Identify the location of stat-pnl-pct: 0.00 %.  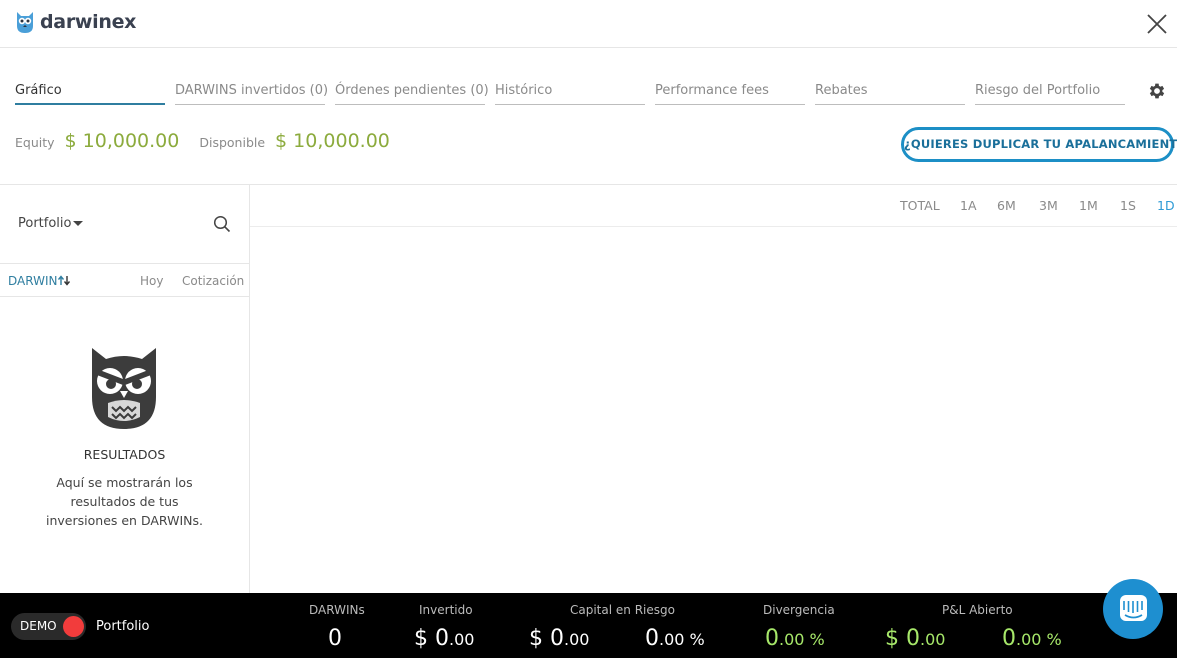
(1032, 638).